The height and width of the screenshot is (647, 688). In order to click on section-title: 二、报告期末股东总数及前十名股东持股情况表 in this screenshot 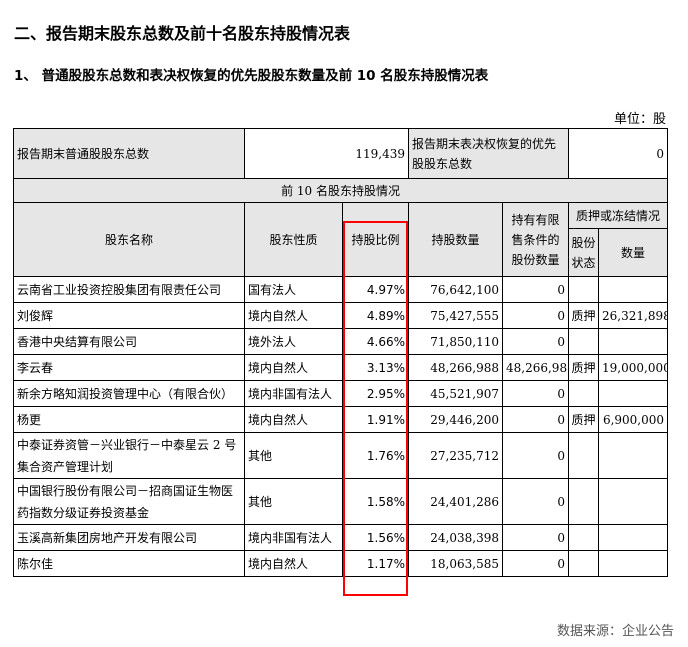, I will do `click(182, 33)`.